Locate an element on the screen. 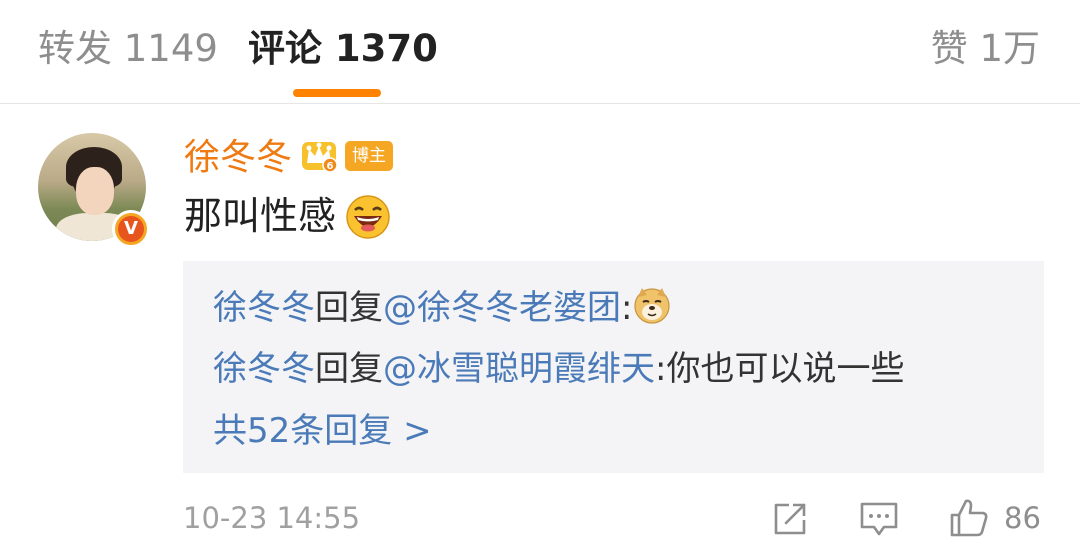 The height and width of the screenshot is (553, 1080). tab-repost: 转发 1149 is located at coordinates (128, 49).